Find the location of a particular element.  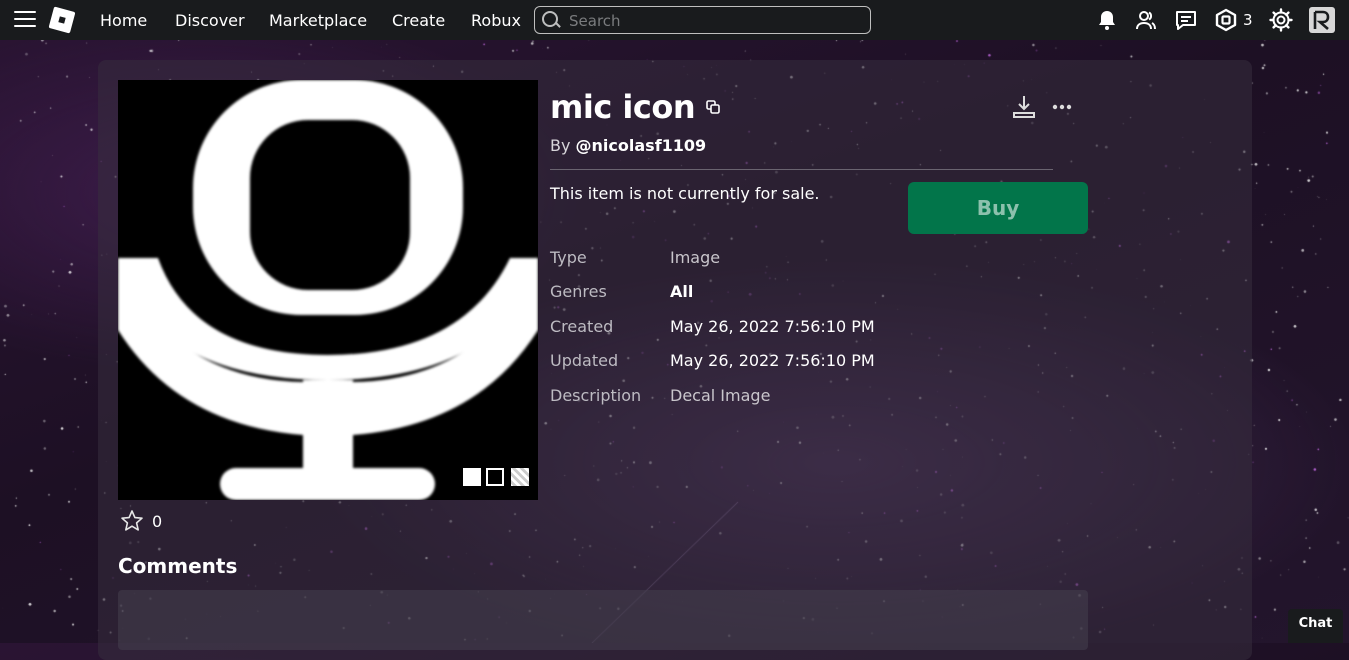

creator-link: @nicolasf1109 is located at coordinates (641, 145).